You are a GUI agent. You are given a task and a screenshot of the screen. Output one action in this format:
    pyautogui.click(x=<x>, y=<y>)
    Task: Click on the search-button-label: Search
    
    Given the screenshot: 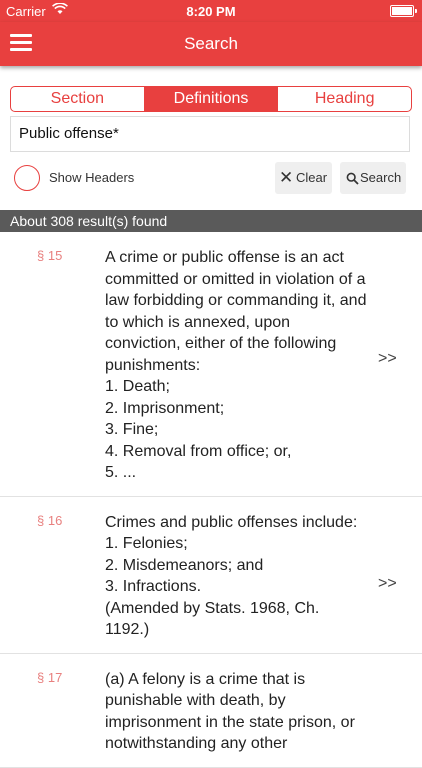 What is the action you would take?
    pyautogui.click(x=381, y=177)
    